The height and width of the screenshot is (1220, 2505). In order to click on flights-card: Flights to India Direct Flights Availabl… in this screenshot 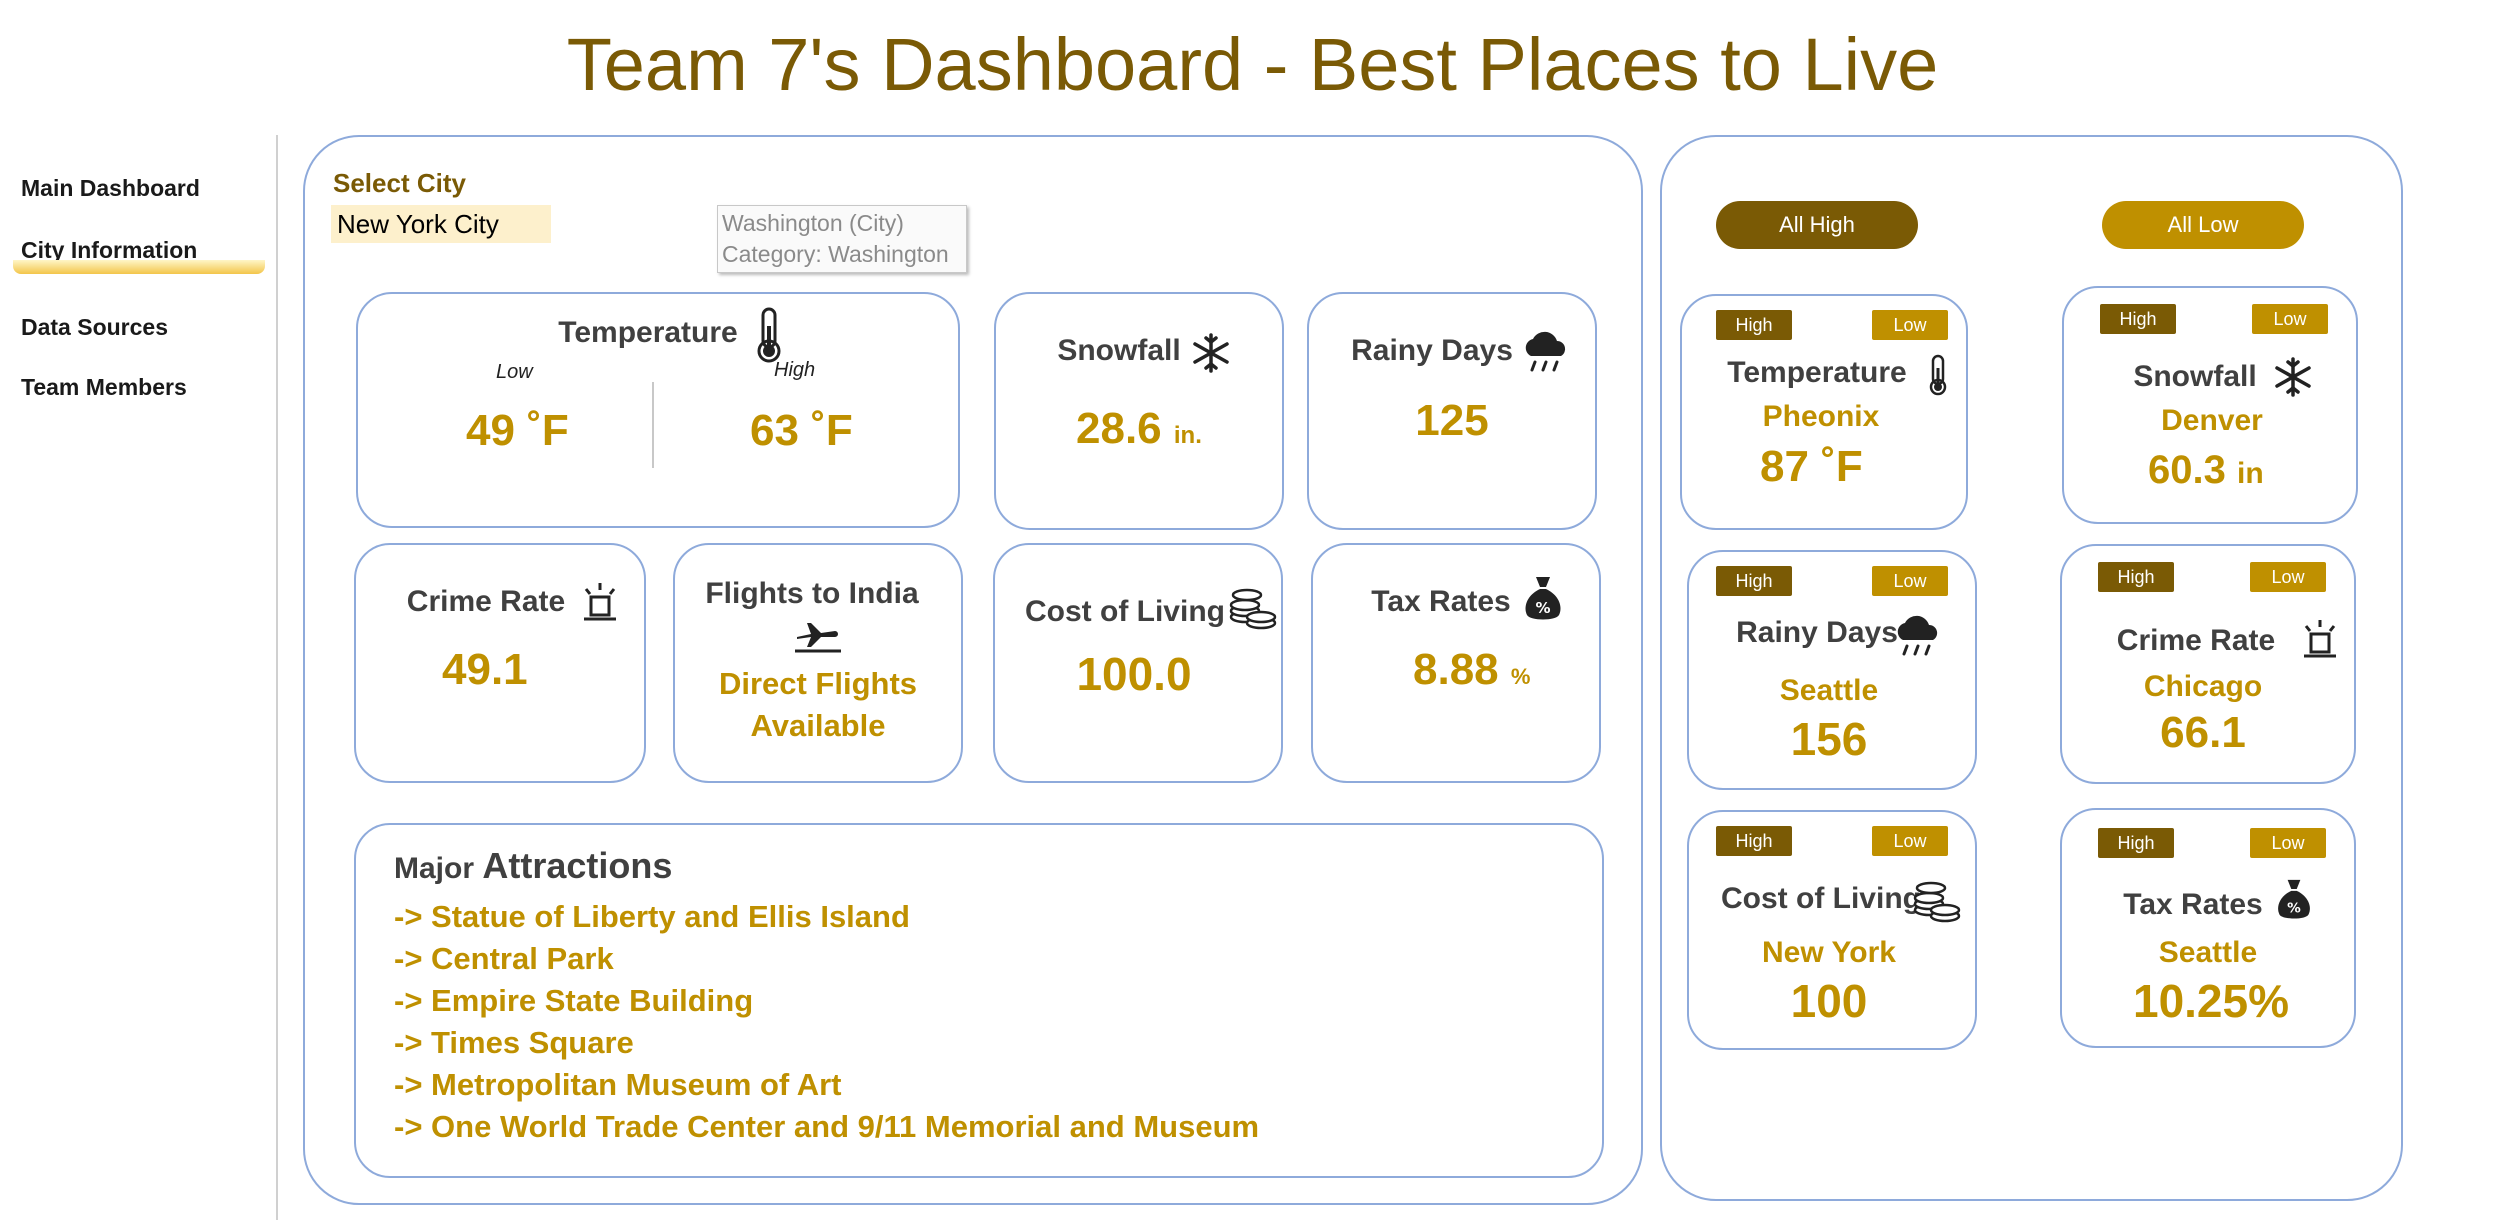, I will do `click(818, 663)`.